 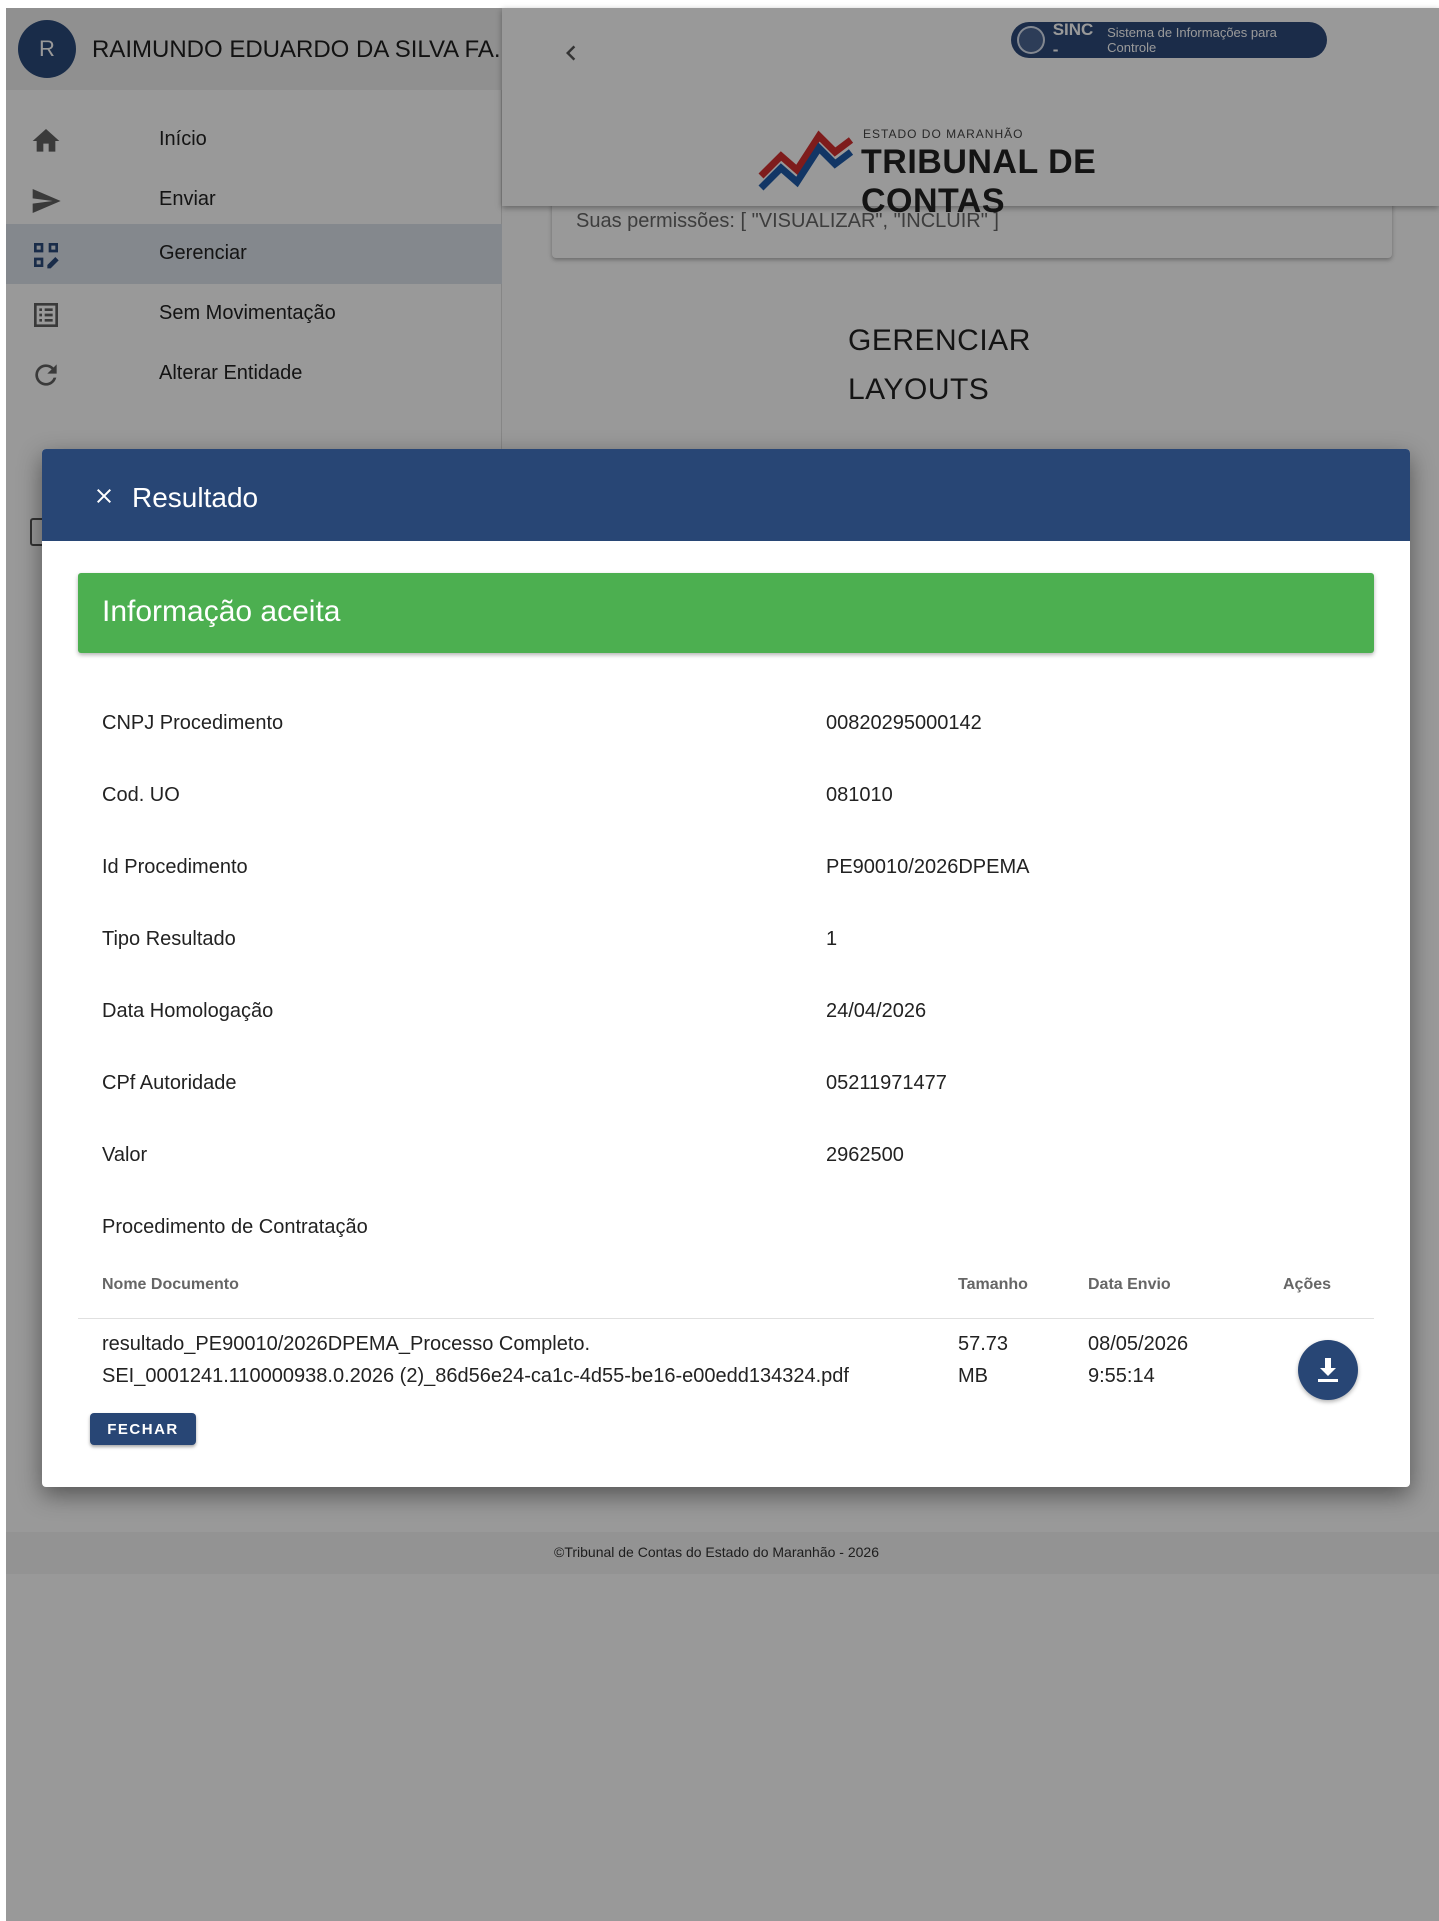 What do you see at coordinates (726, 613) in the screenshot?
I see `status-alert: Informação aceita` at bounding box center [726, 613].